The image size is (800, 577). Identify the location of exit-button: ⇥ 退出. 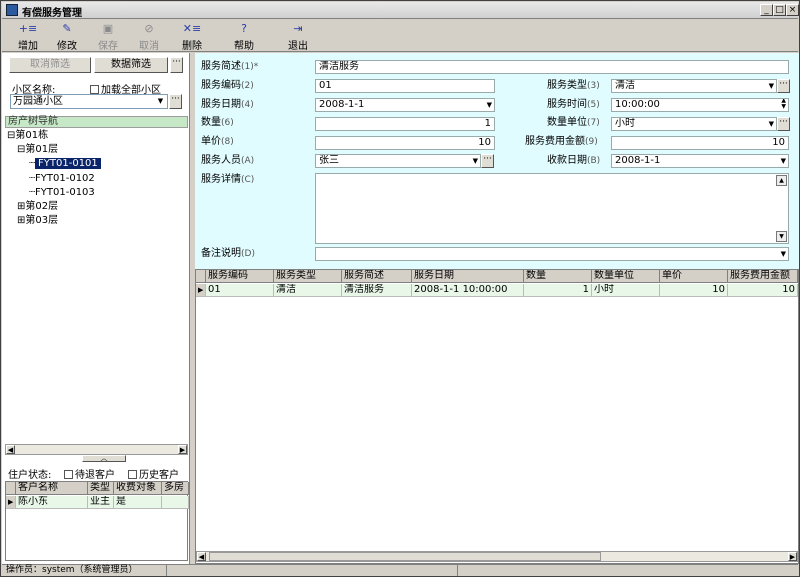
(298, 36).